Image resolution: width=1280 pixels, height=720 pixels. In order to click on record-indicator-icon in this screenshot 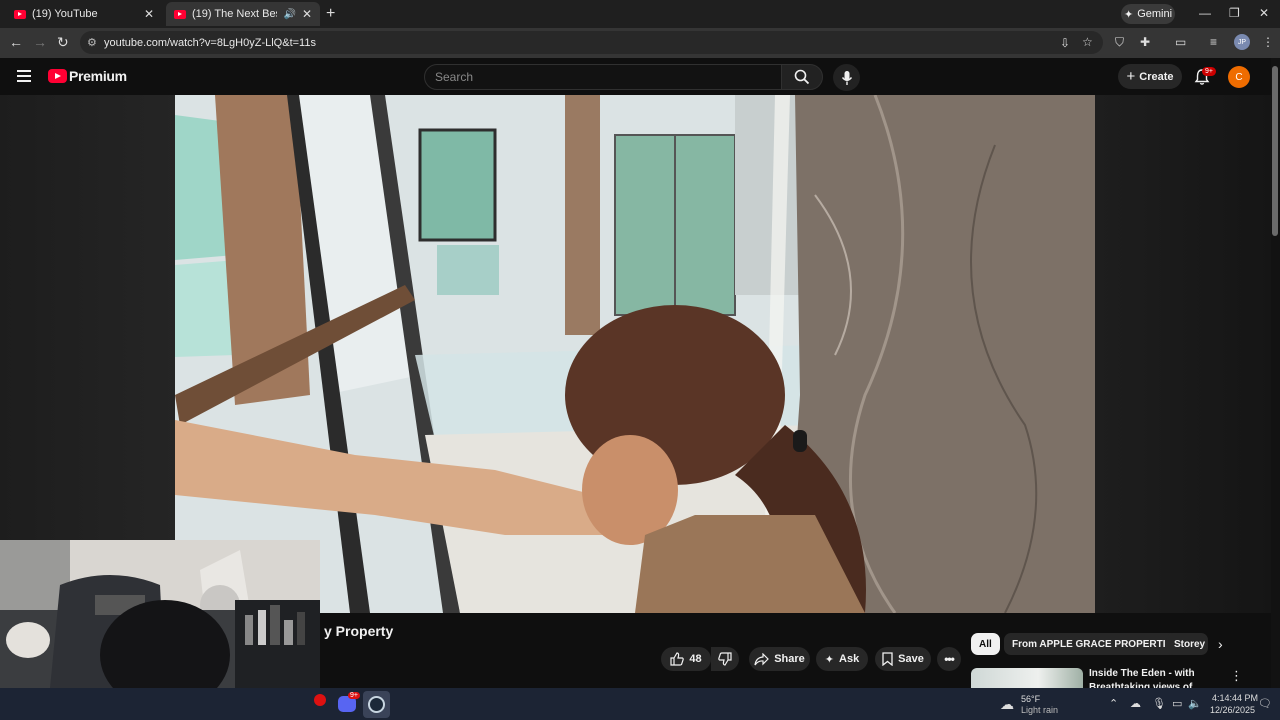, I will do `click(320, 700)`.